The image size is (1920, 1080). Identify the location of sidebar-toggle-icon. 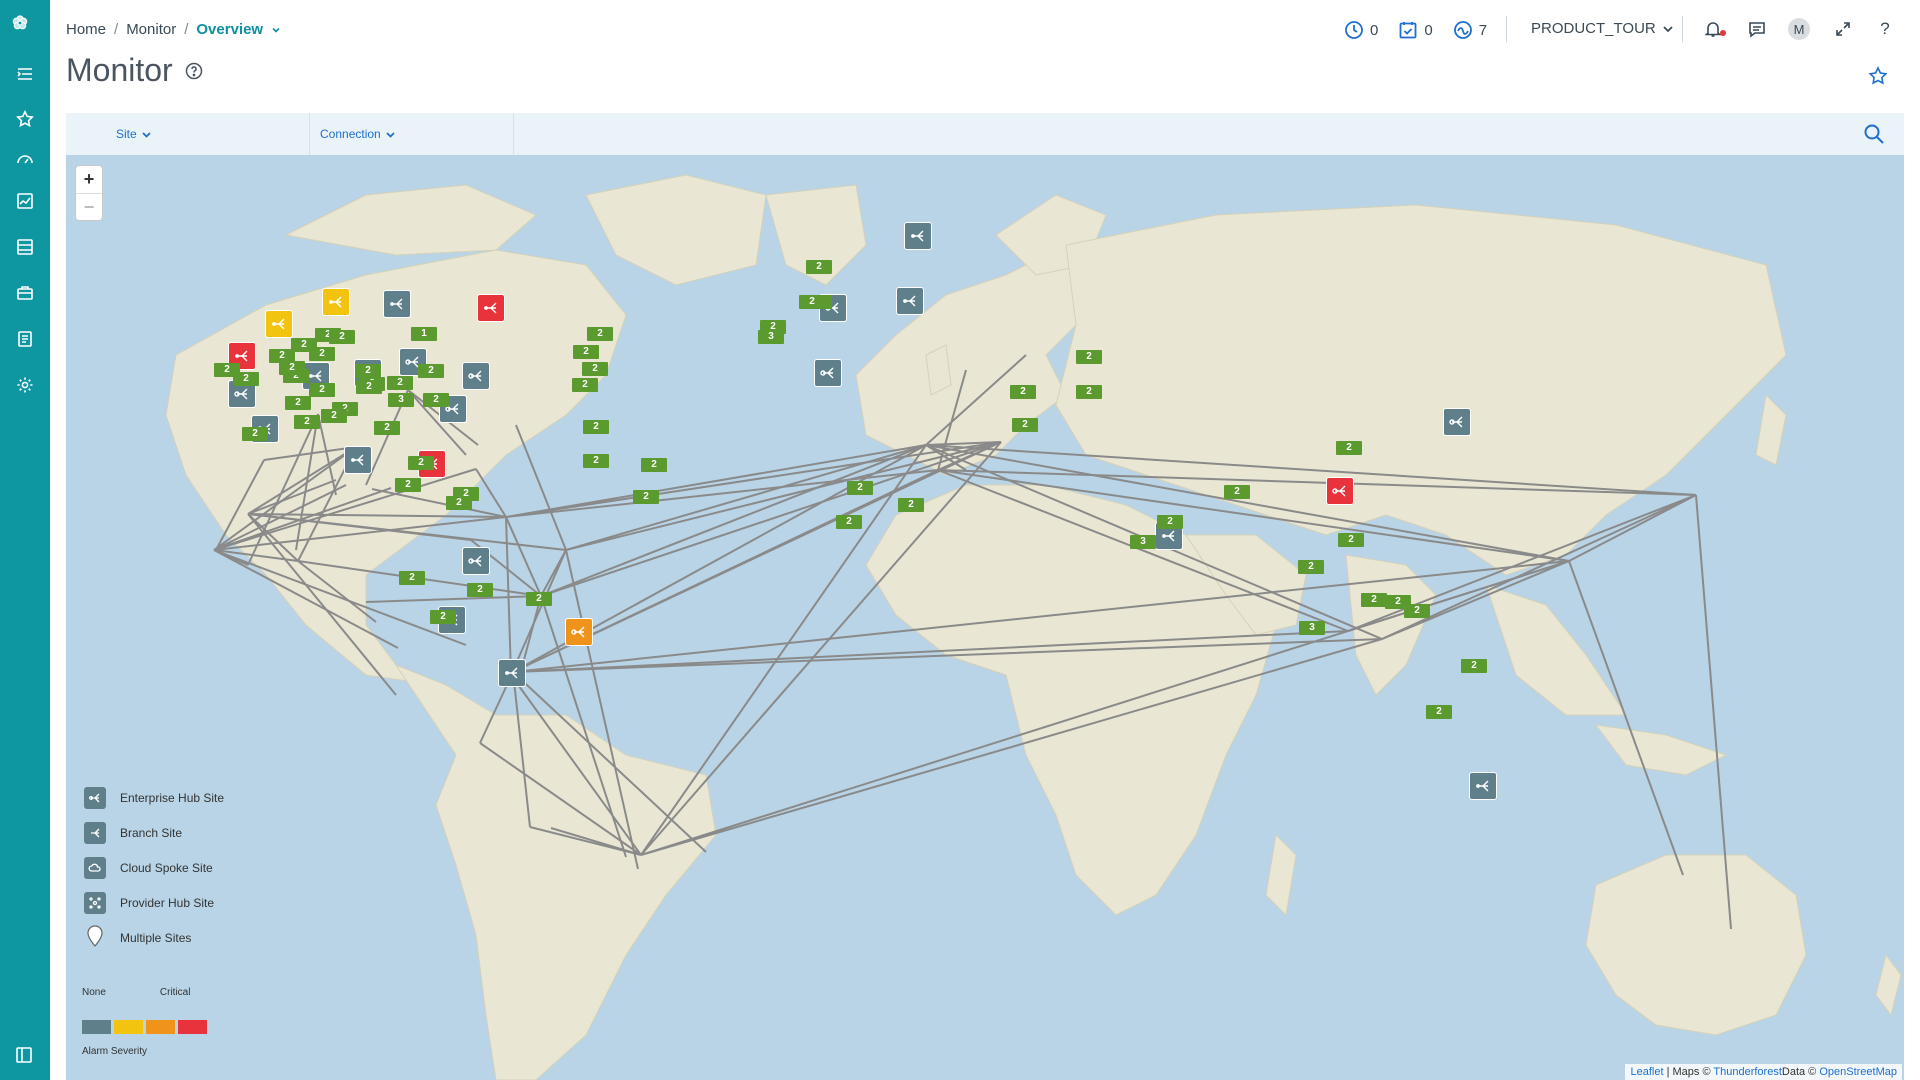
(24, 1055).